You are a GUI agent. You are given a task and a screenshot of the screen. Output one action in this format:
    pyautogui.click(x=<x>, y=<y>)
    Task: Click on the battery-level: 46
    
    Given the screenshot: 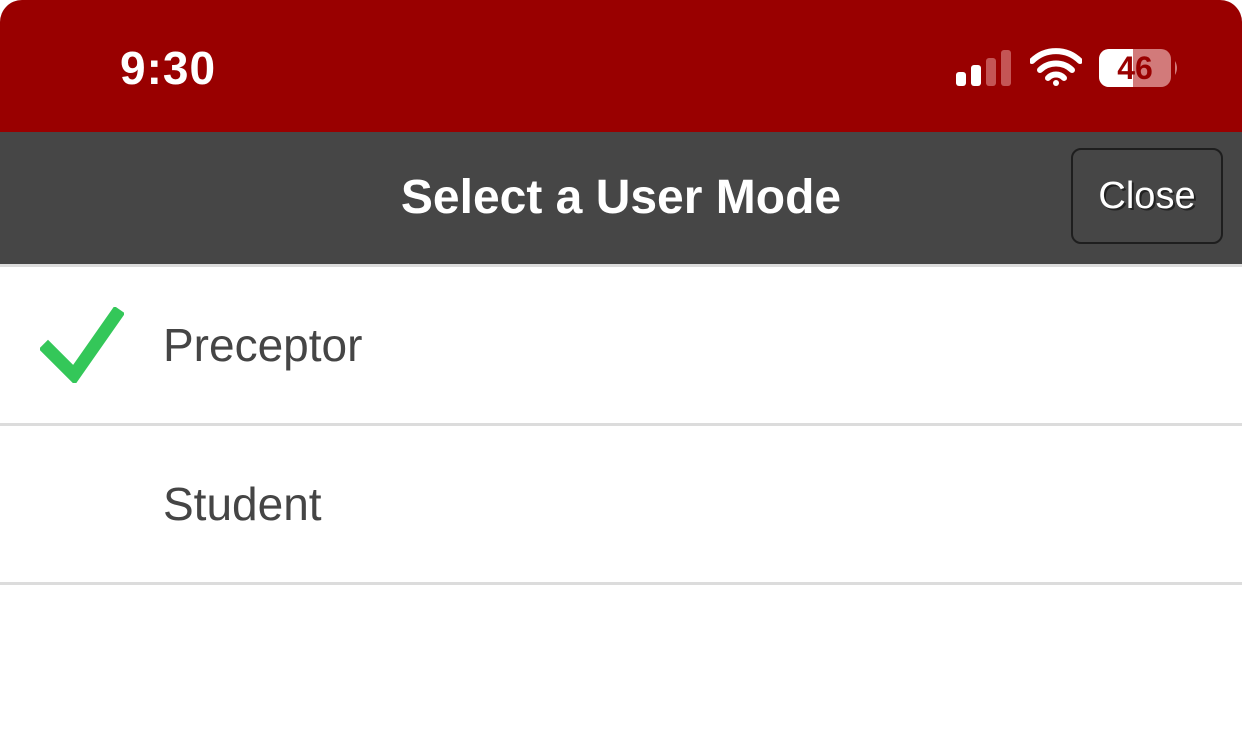 What is the action you would take?
    pyautogui.click(x=1135, y=68)
    